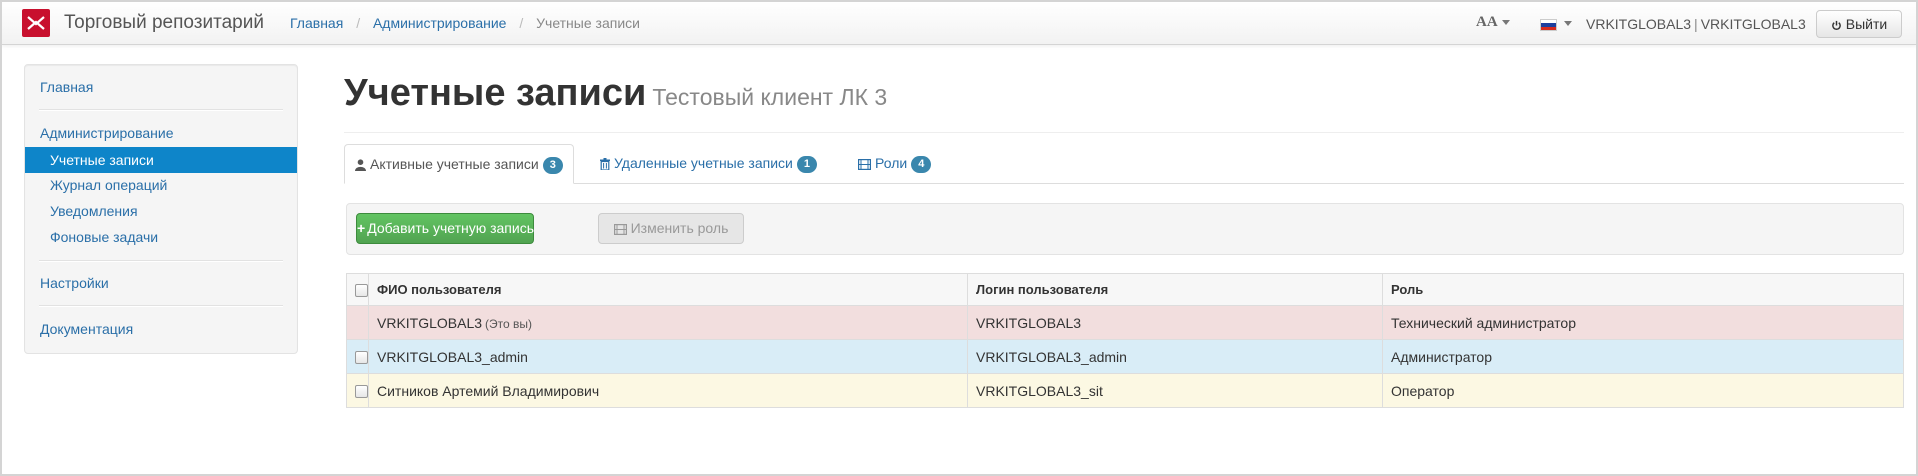 This screenshot has width=1918, height=476. I want to click on user-login-cell: VRKITGLOBAL3_admin, so click(1175, 356).